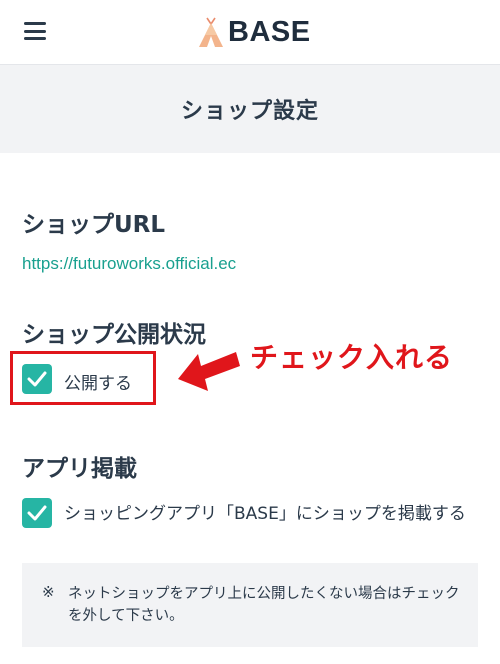 The width and height of the screenshot is (500, 664). What do you see at coordinates (83, 378) in the screenshot?
I see `highlight-box` at bounding box center [83, 378].